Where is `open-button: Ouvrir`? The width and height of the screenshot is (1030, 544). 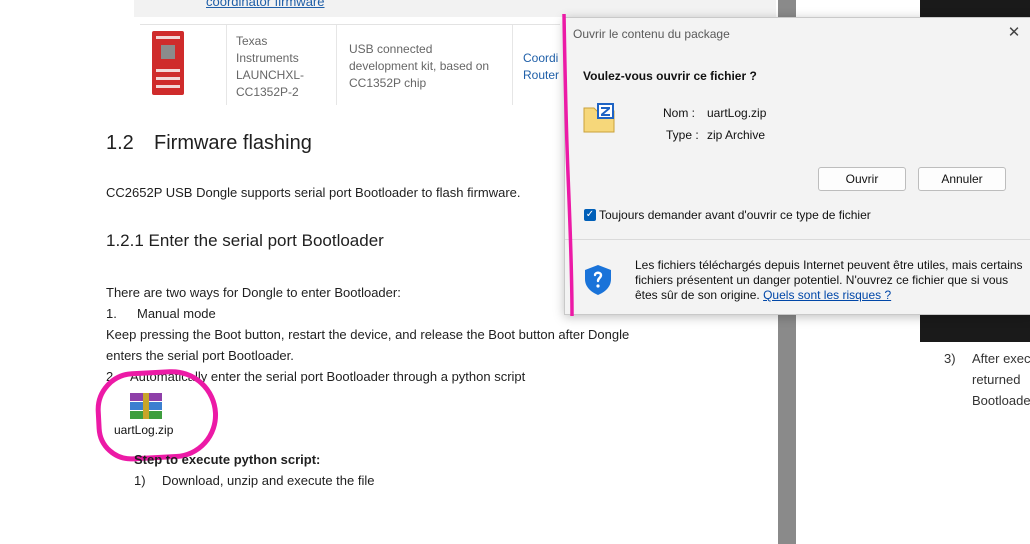 open-button: Ouvrir is located at coordinates (862, 179).